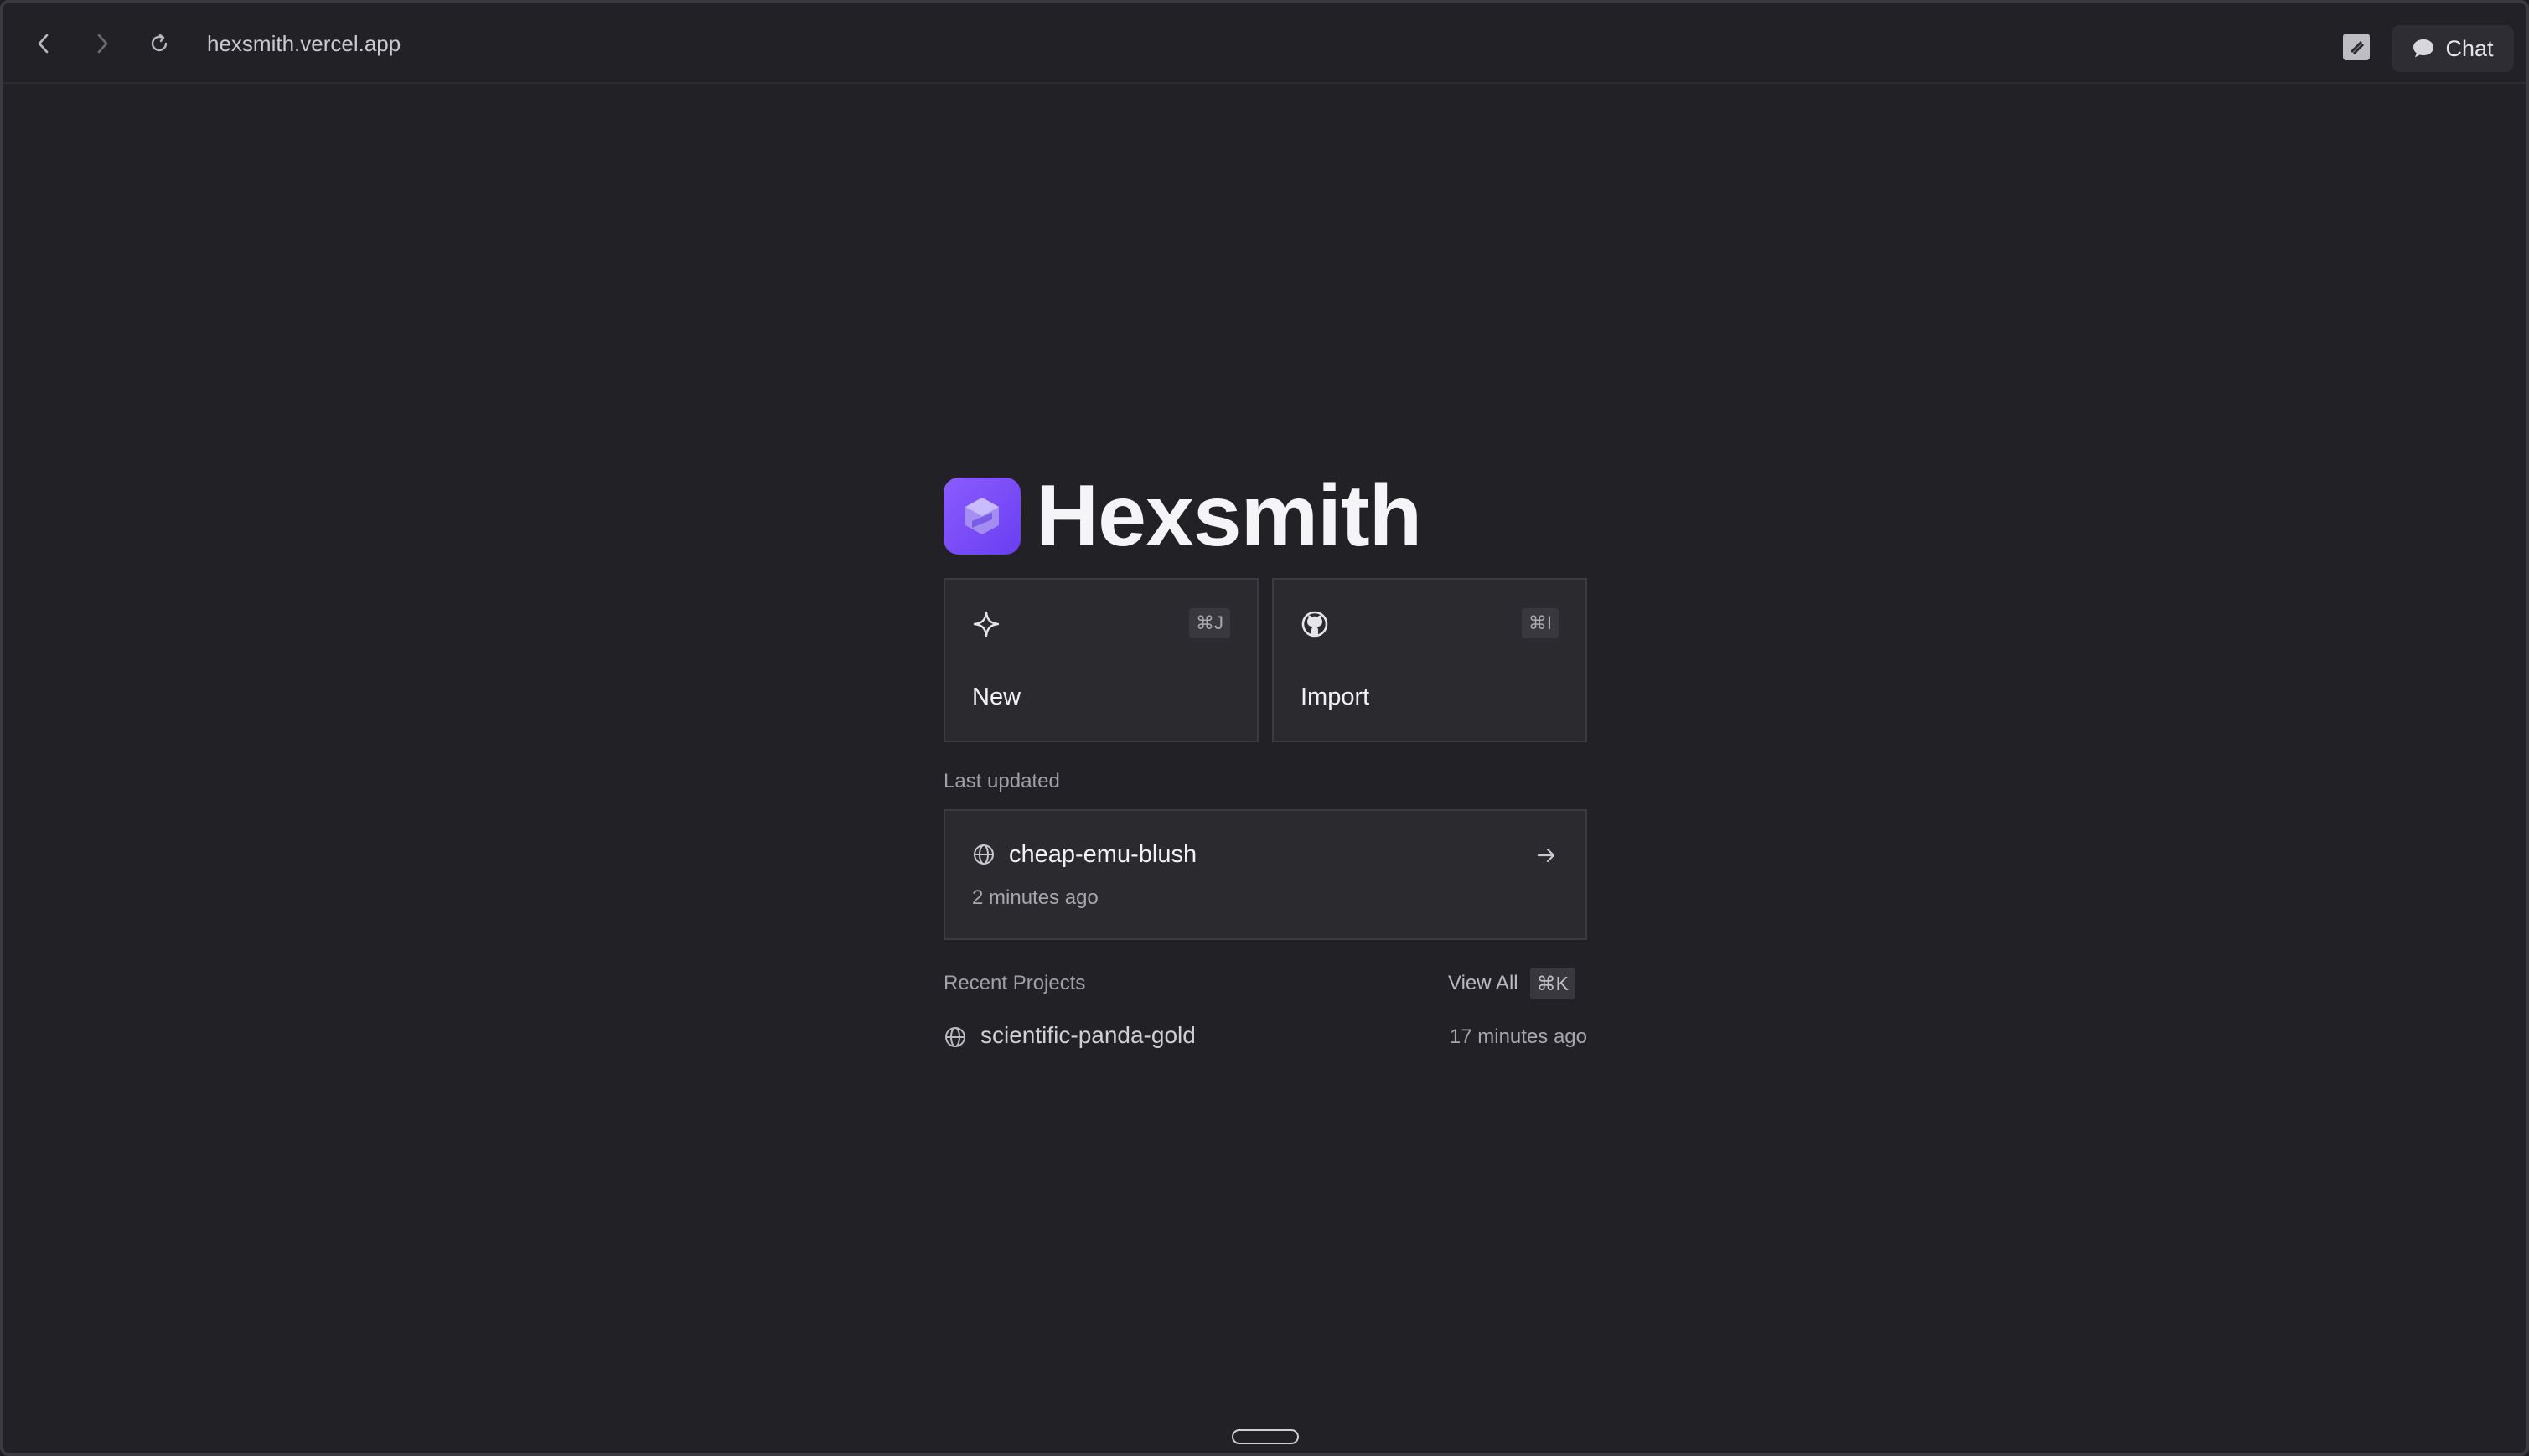  Describe the element at coordinates (1540, 623) in the screenshot. I see `import-shortcut-badge: ⌘I` at that location.